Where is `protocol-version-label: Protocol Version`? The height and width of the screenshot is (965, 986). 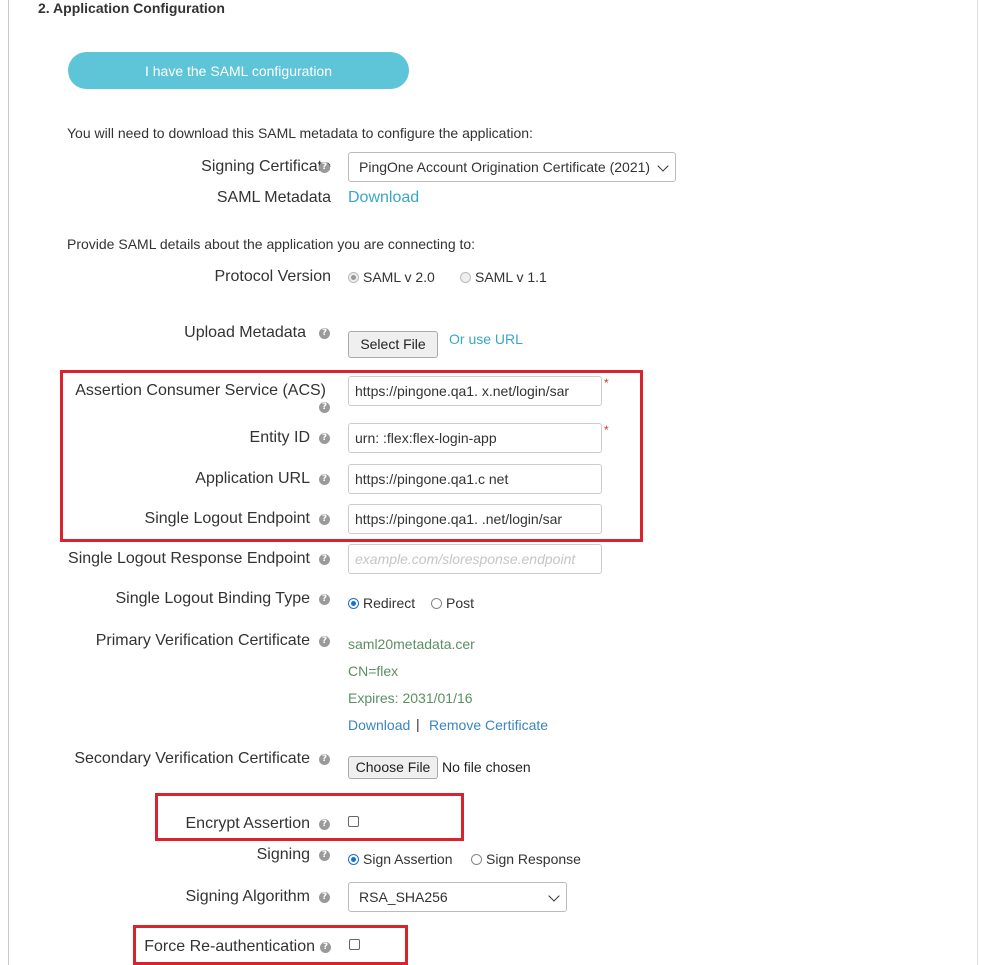
protocol-version-label: Protocol Version is located at coordinates (272, 276).